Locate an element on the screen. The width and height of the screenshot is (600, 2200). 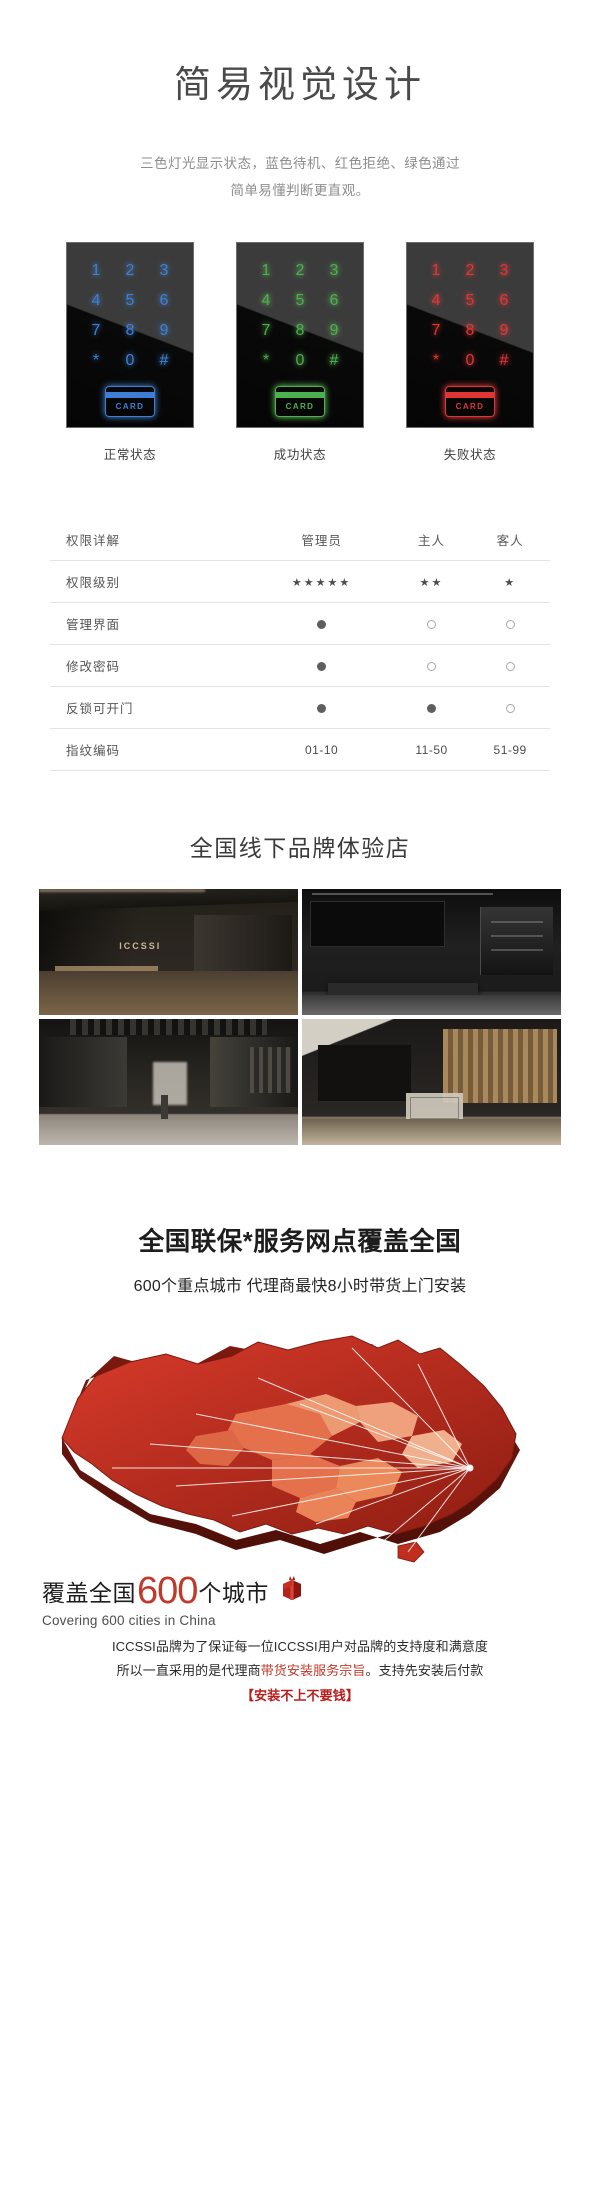
center-pillar is located at coordinates (164, 1107).